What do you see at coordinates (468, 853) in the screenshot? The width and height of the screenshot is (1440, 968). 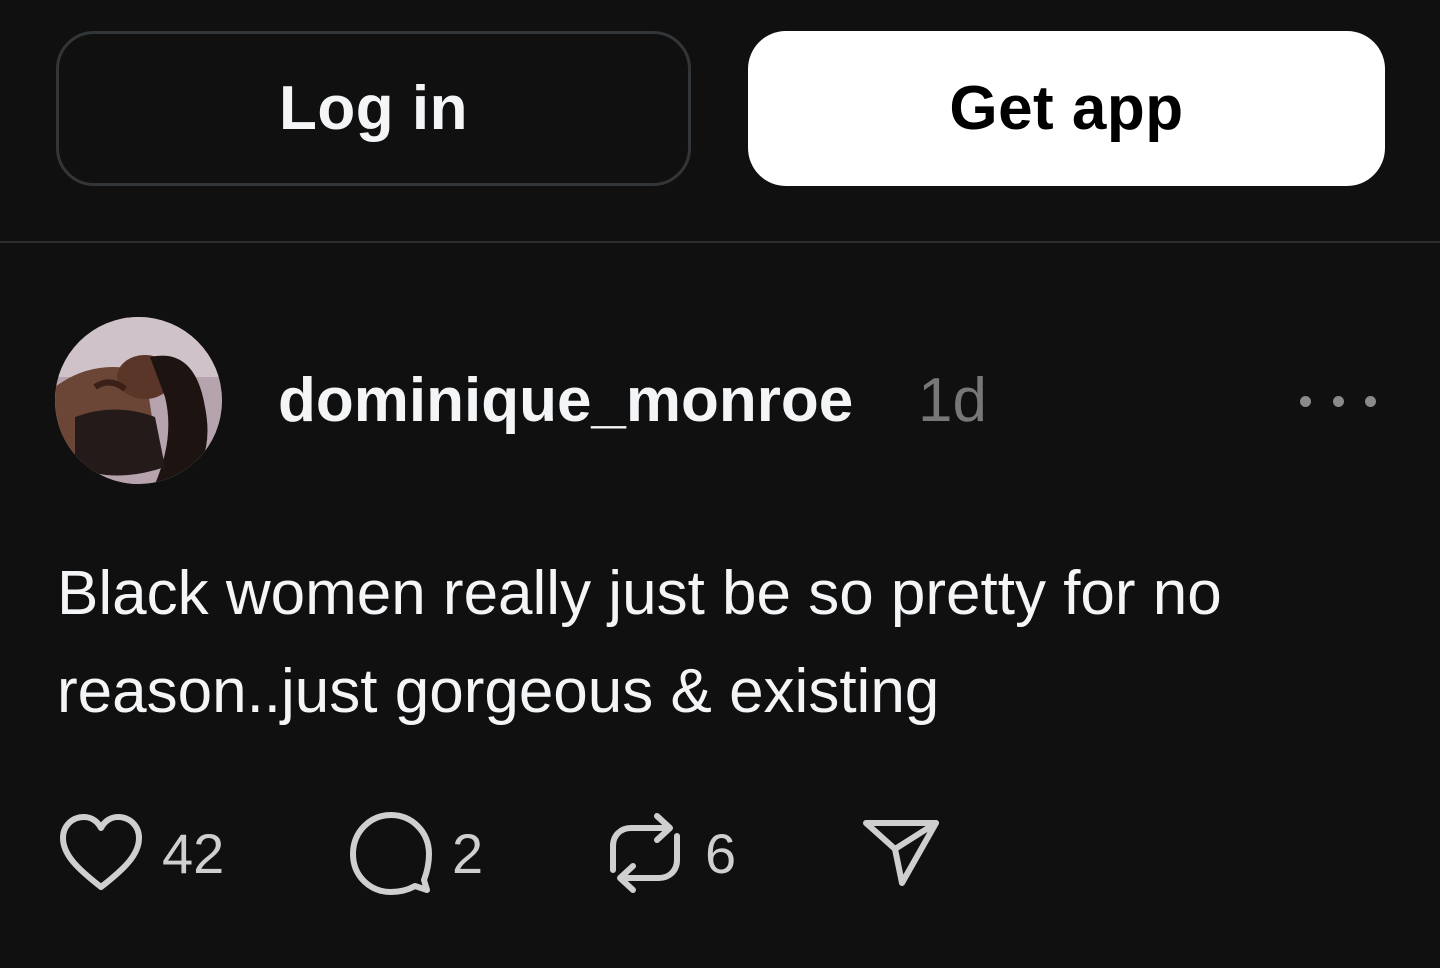 I see `reply-count: 2` at bounding box center [468, 853].